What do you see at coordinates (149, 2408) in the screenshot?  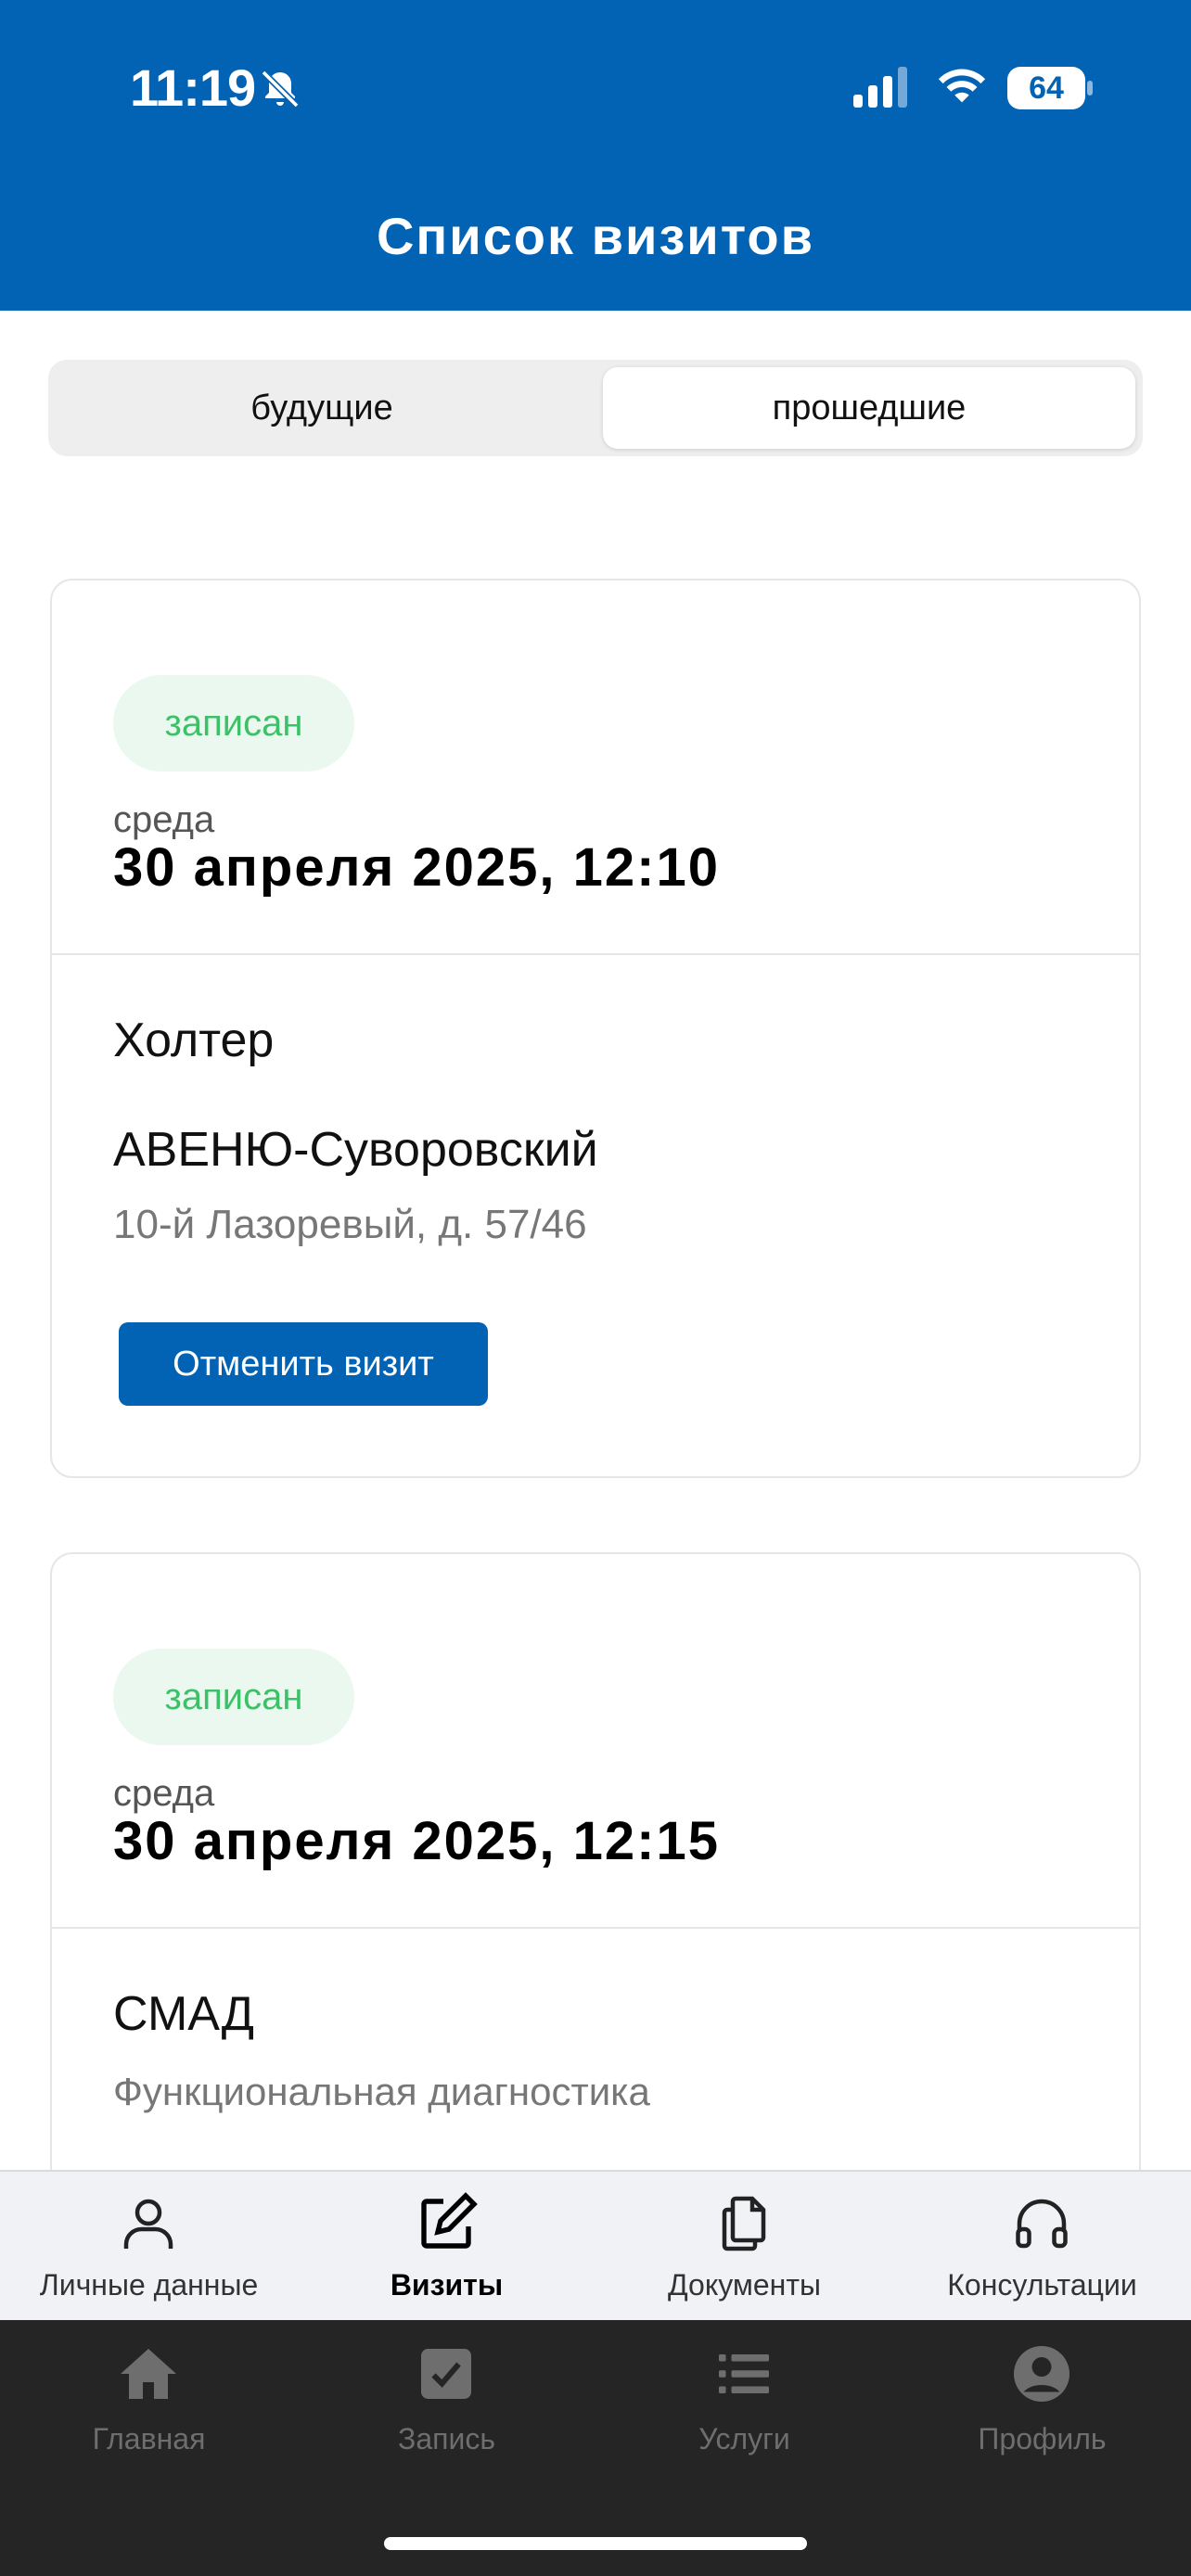 I see `tab-home: Главная` at bounding box center [149, 2408].